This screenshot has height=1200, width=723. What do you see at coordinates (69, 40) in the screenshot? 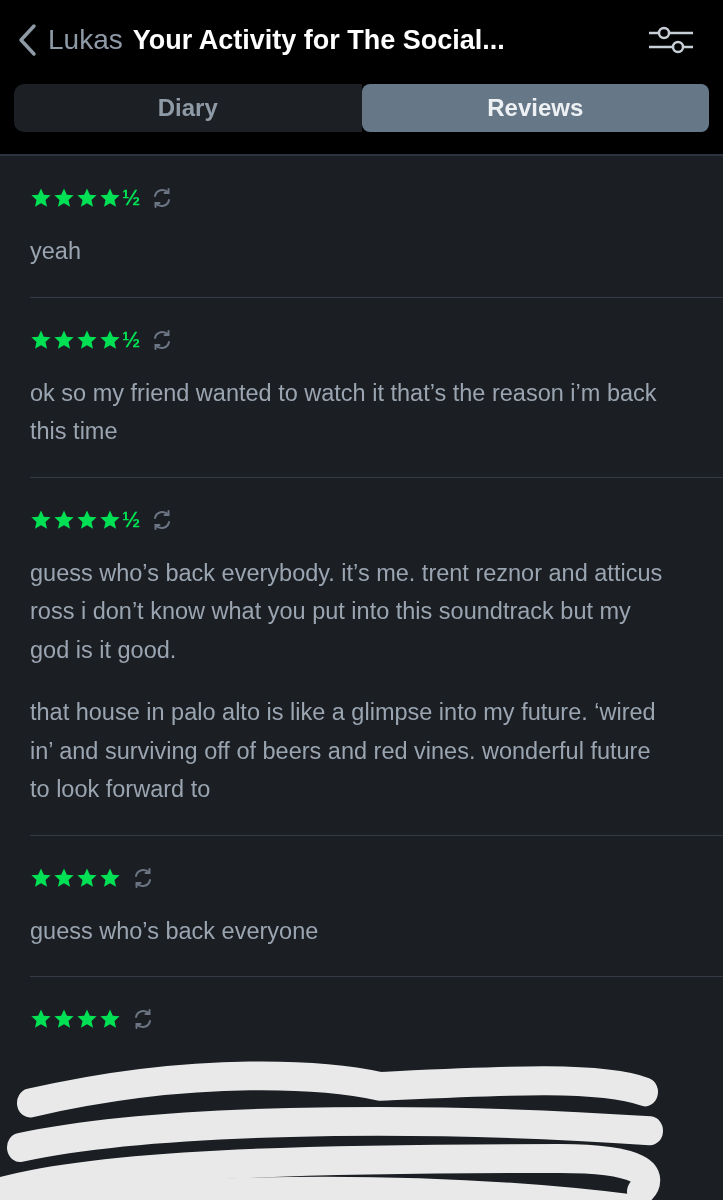
I see `back-button: Lukas` at bounding box center [69, 40].